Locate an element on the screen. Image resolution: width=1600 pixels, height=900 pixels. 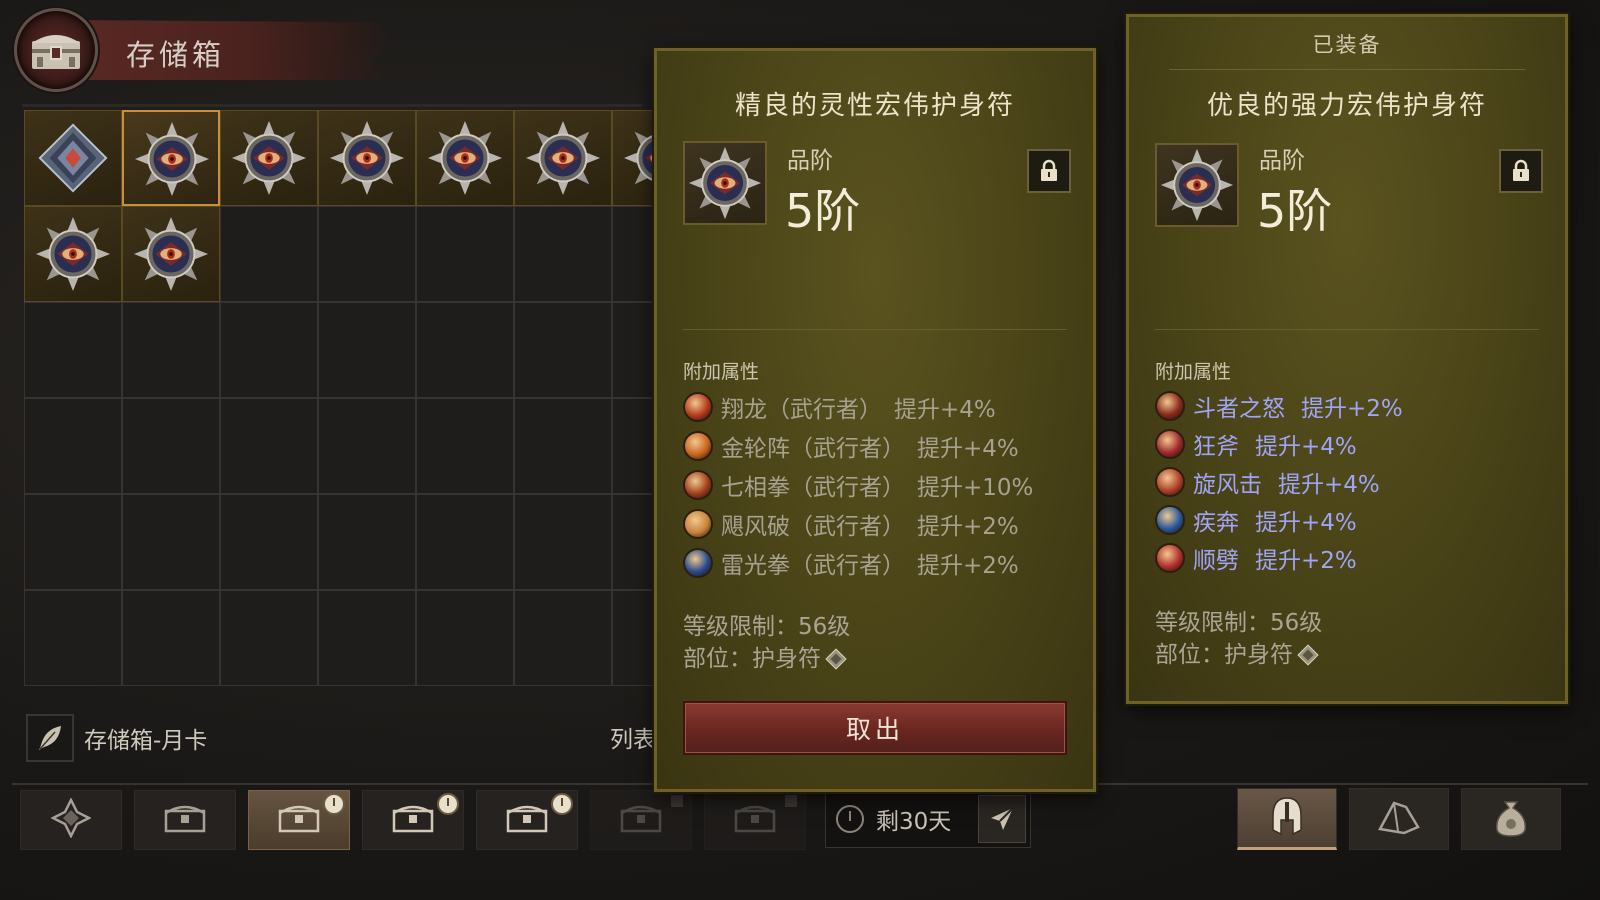
slot-line: 部位：护身符 is located at coordinates (1238, 655).